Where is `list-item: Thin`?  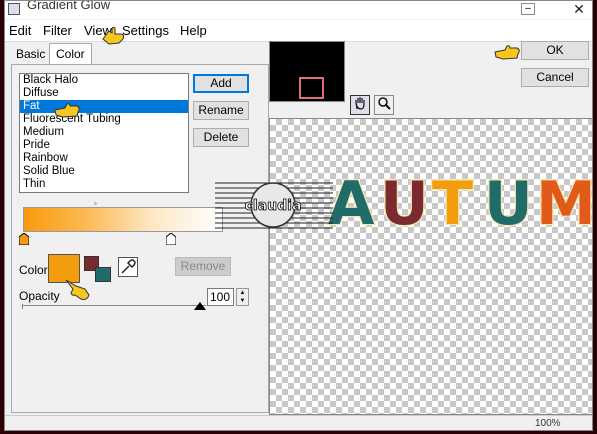 list-item: Thin is located at coordinates (104, 184).